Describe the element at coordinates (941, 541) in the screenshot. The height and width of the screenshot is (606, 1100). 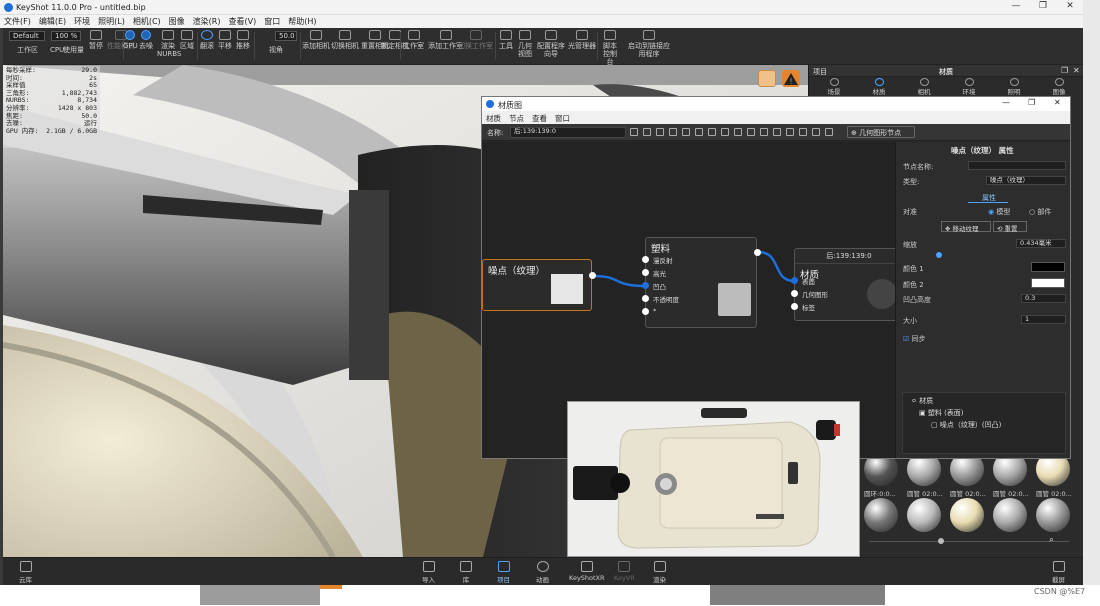
I see `thumbnail-size-slider` at that location.